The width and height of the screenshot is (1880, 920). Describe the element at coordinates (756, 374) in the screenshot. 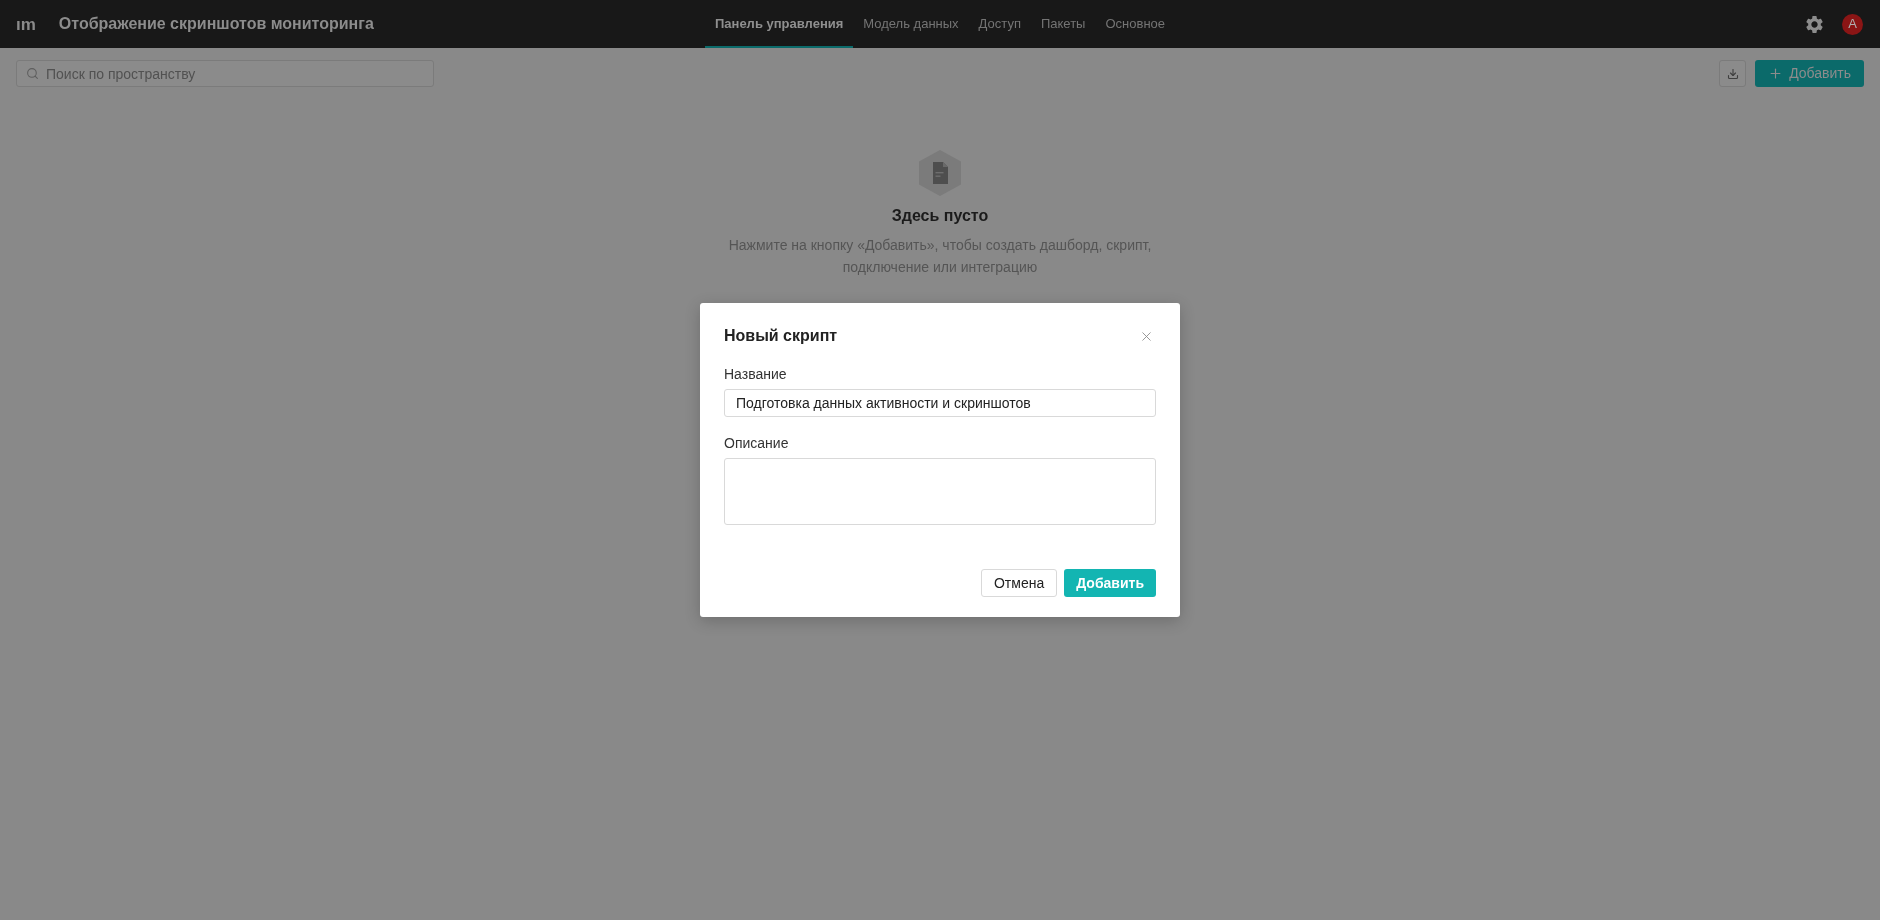

I see `field-label: Название` at that location.